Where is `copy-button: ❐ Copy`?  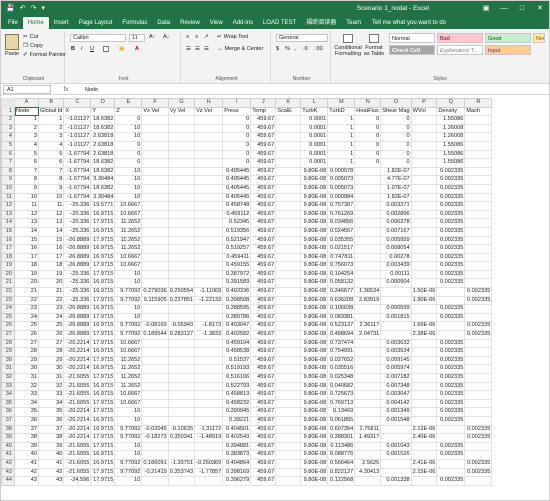
copy-button: ❐ Copy is located at coordinates (33, 46).